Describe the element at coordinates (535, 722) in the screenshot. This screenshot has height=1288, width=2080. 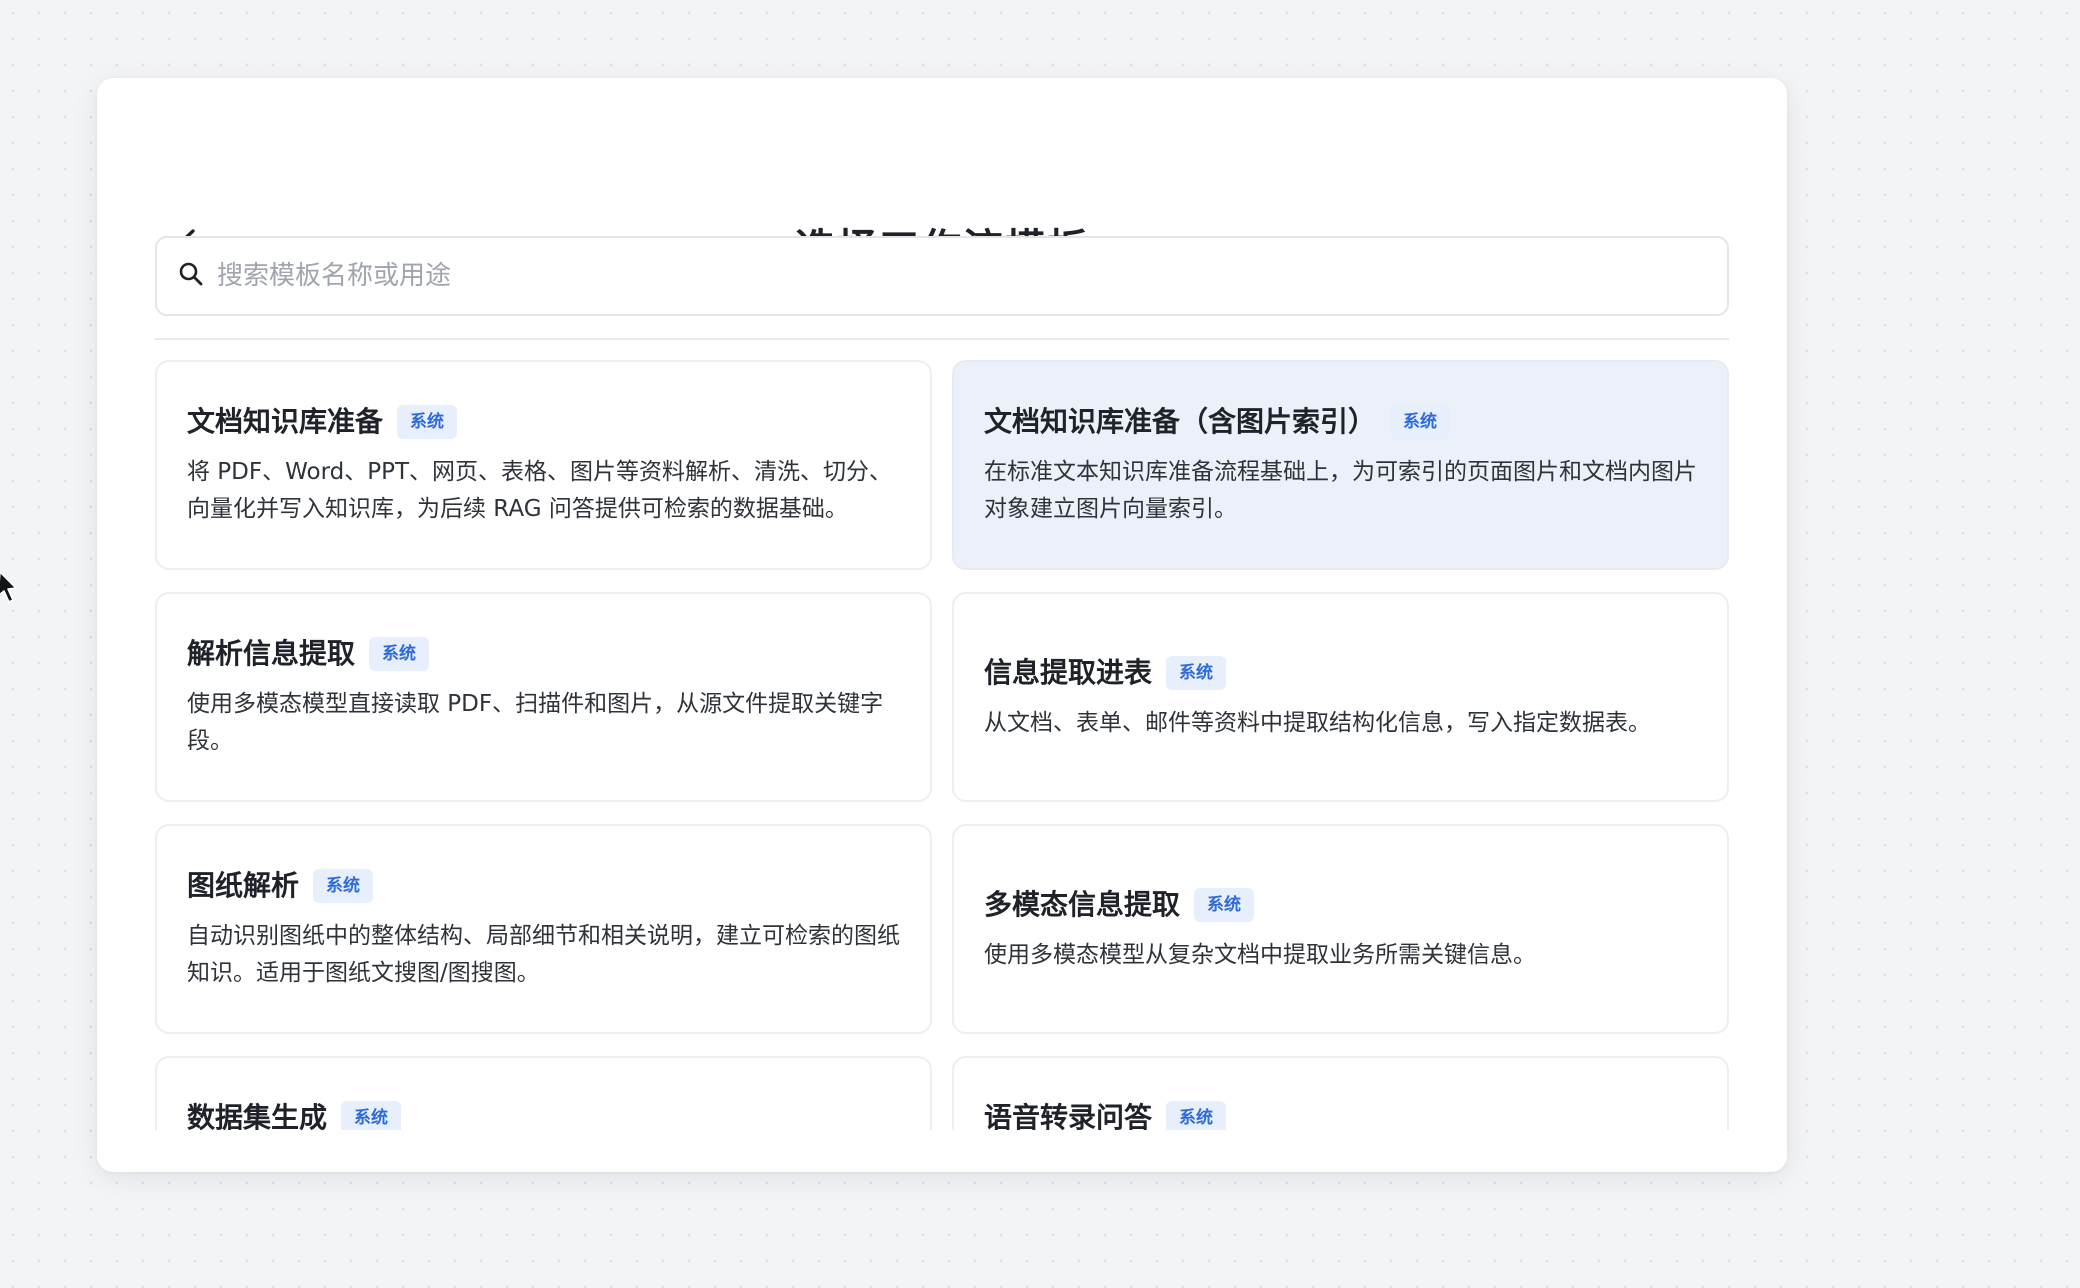
I see `template-description: 使用多模态模型直接读取 PDF、扫描件和图片，从源文件提取关键字段。` at that location.